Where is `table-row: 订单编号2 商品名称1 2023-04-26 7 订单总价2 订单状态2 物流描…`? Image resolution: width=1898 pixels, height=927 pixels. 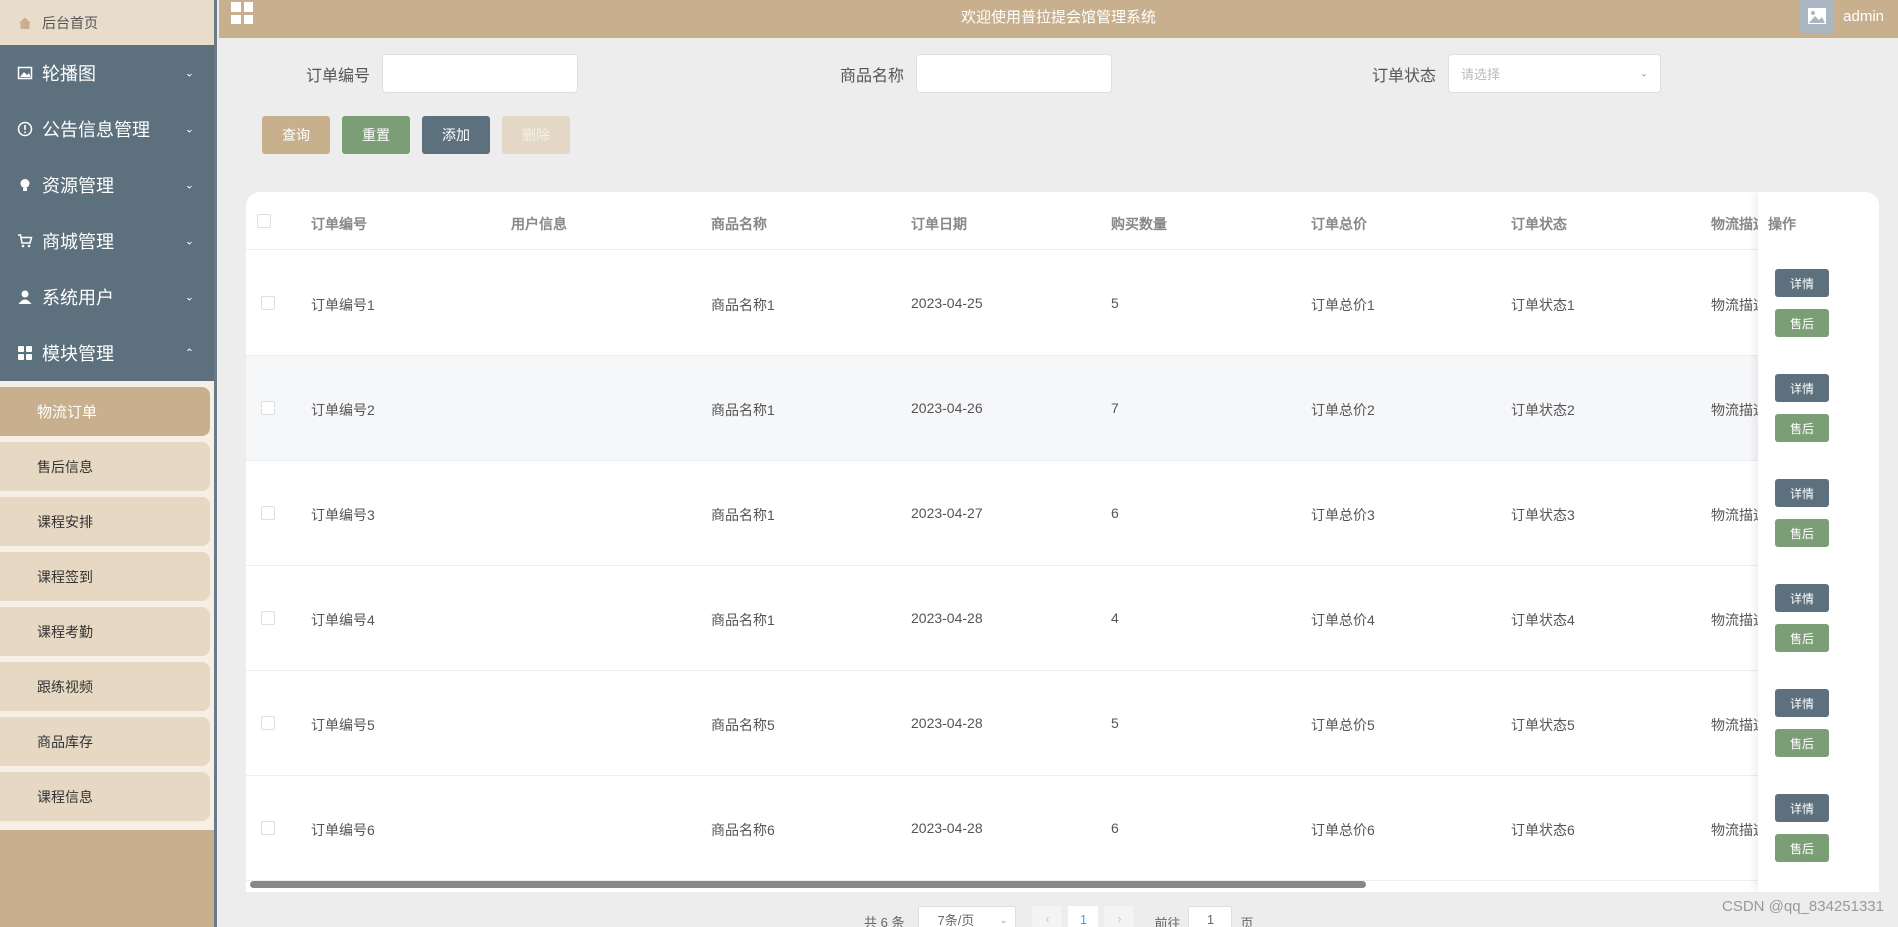
table-row: 订单编号2 商品名称1 2023-04-26 7 订单总价2 订单状态2 物流描… is located at coordinates (1062, 408).